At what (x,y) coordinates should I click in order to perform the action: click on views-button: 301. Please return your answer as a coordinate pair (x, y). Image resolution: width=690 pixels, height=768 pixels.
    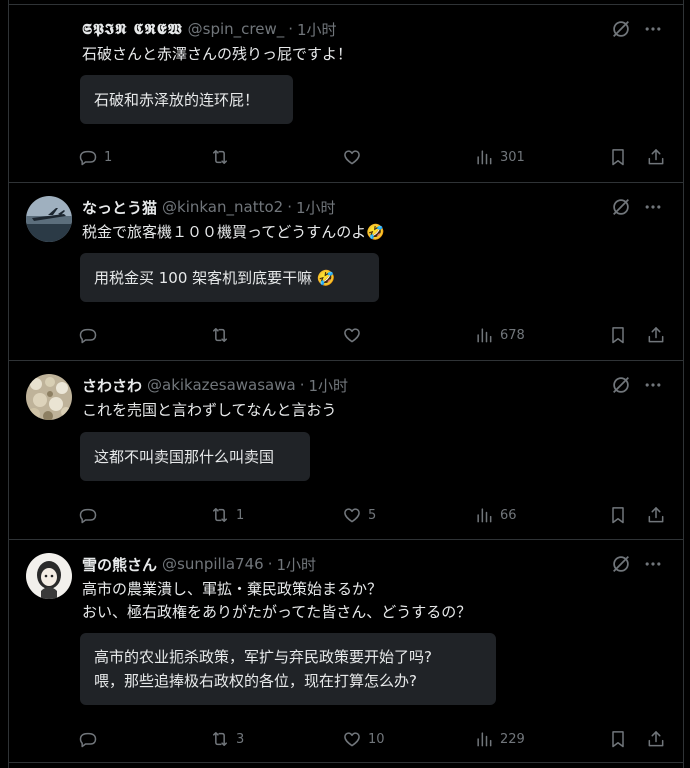
    Looking at the image, I should click on (499, 157).